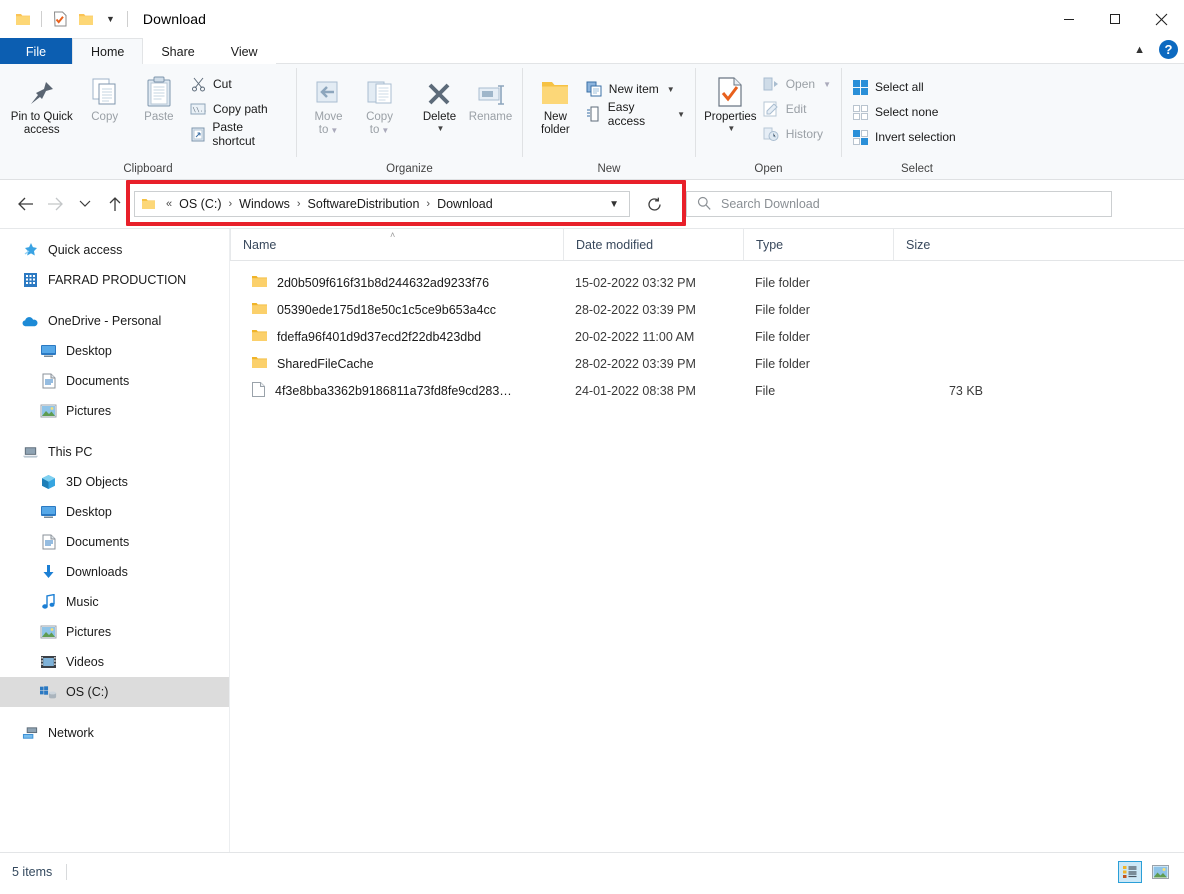 This screenshot has height=894, width=1184. What do you see at coordinates (85, 204) in the screenshot?
I see `recent-locations-button` at bounding box center [85, 204].